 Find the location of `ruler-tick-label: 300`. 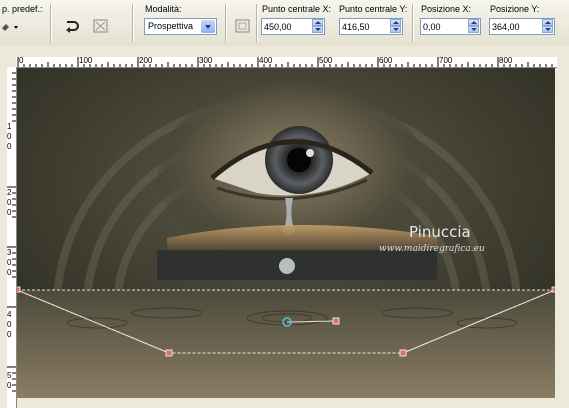

ruler-tick-label: 300 is located at coordinates (206, 60).